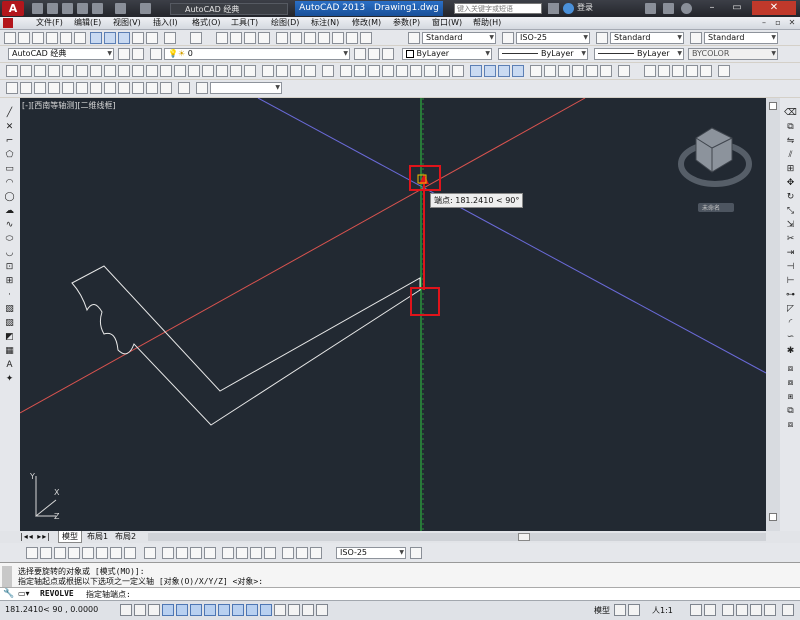 Image resolution: width=800 pixels, height=620 pixels. I want to click on scale-icon: ⤡, so click(790, 211).